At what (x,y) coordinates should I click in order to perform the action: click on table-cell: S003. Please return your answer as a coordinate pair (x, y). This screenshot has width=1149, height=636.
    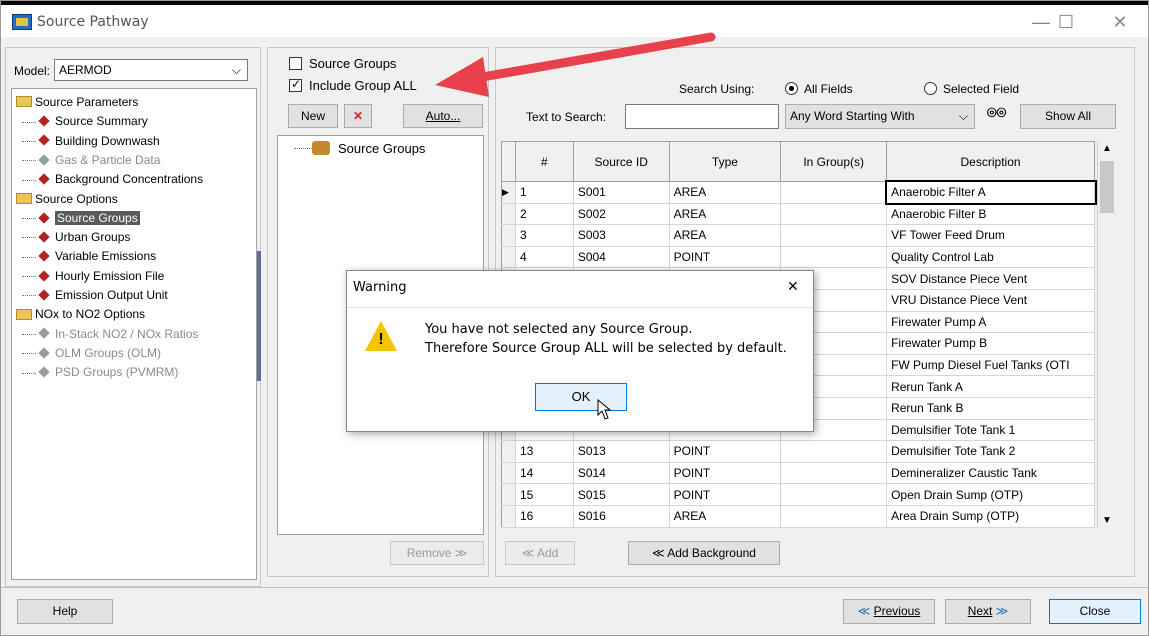
    Looking at the image, I should click on (621, 235).